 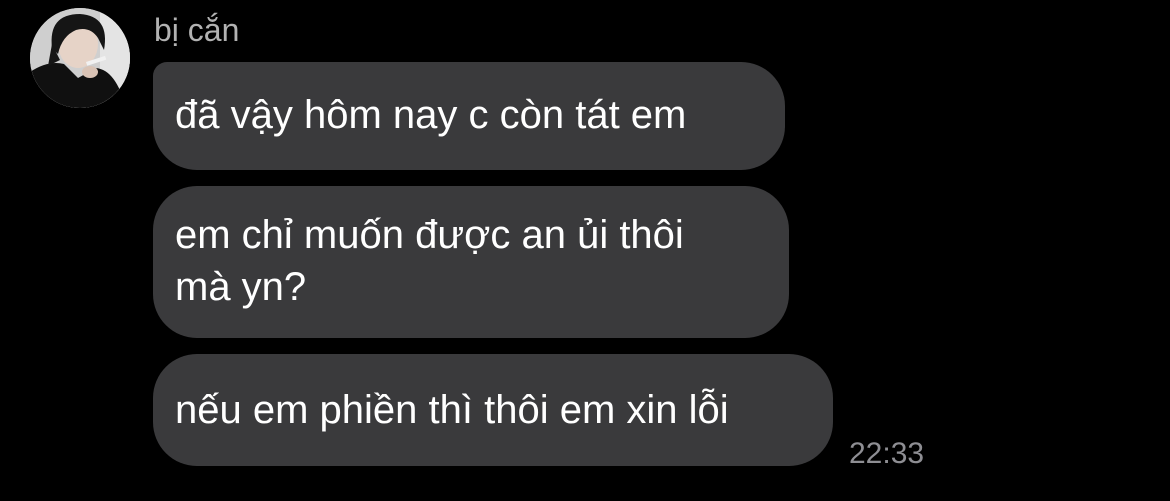 I want to click on profile-photo-icon, so click(x=80, y=58).